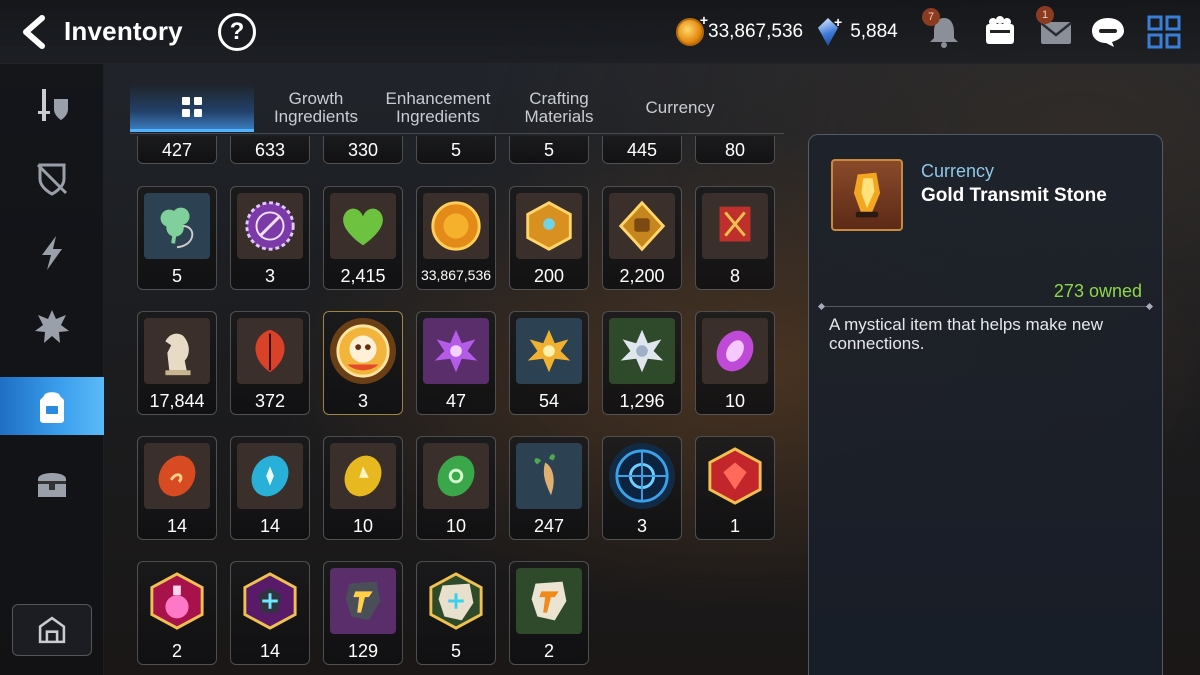 Image resolution: width=1200 pixels, height=675 pixels. I want to click on team-icon, so click(1000, 30).